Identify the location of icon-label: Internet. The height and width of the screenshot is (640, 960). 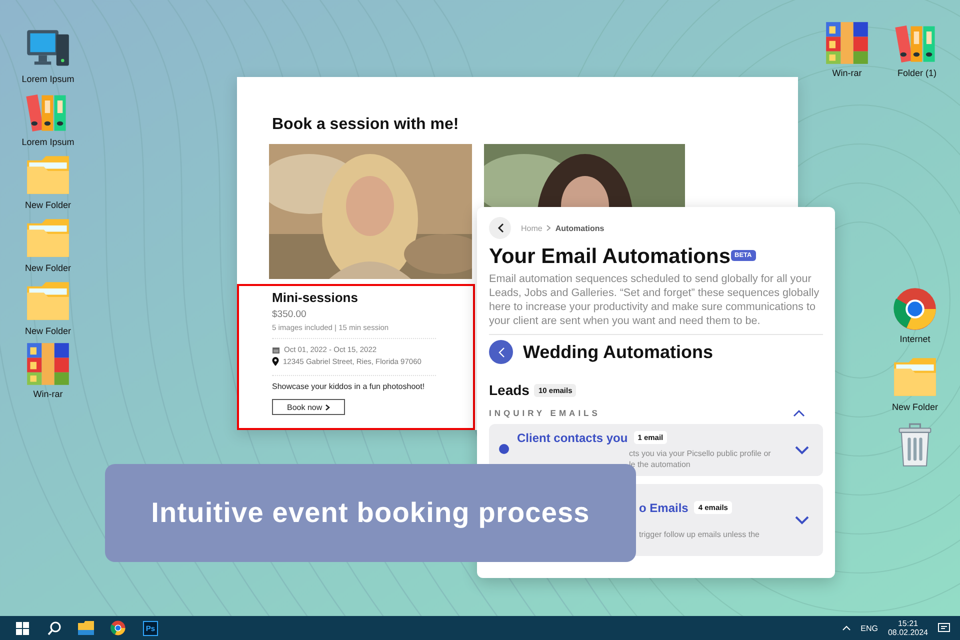
(915, 339).